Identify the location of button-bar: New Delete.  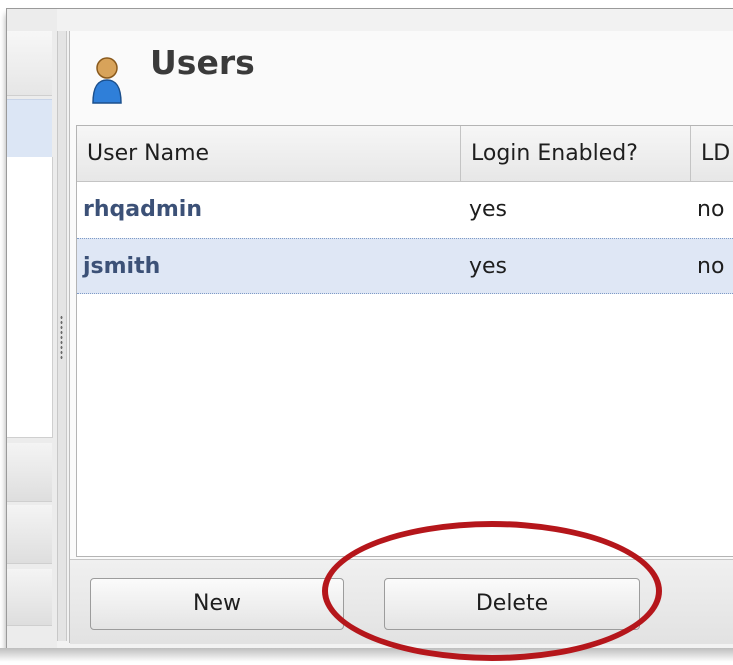
(401, 601).